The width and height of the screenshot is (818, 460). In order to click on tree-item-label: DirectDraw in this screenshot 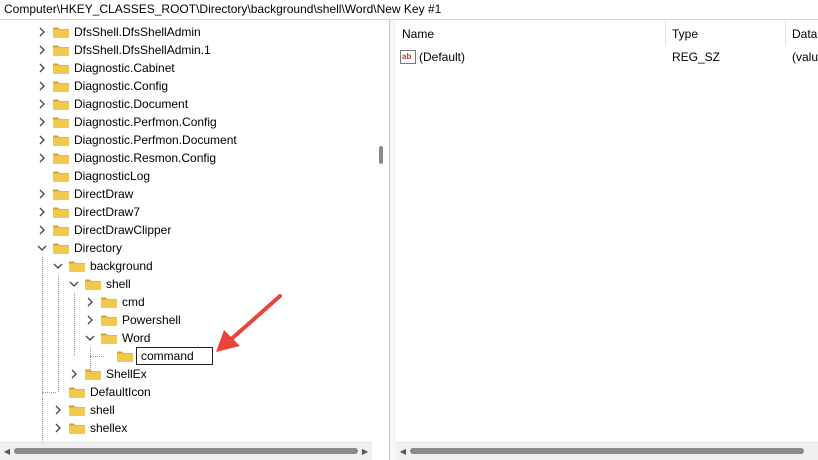, I will do `click(104, 194)`.